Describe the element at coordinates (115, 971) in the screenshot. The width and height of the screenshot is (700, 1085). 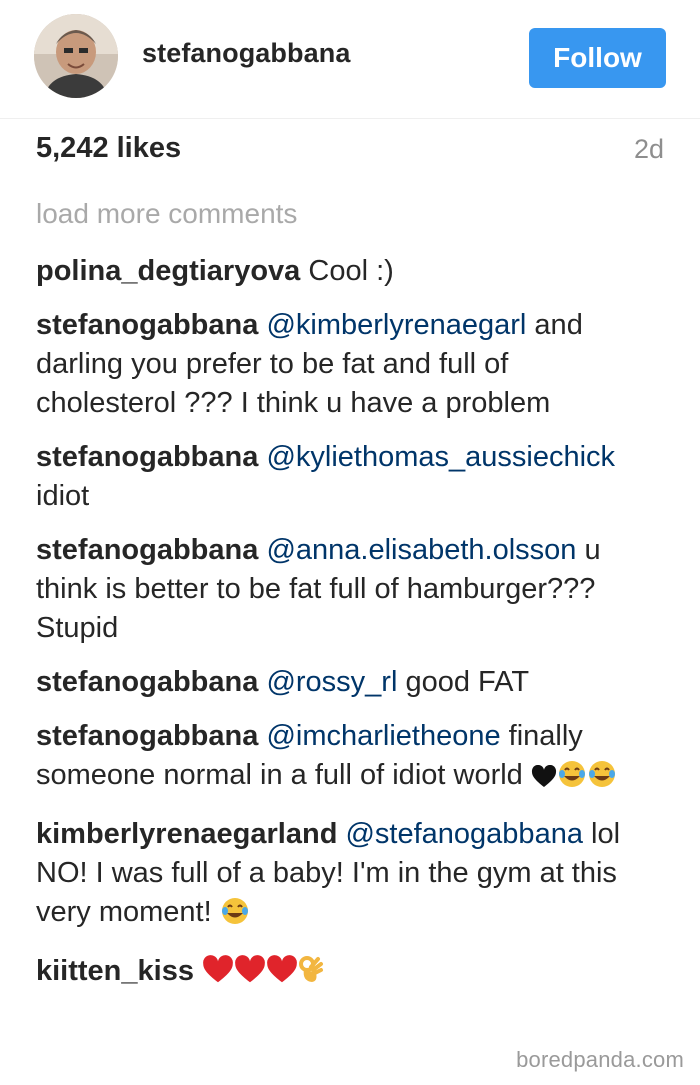
I see `comment-username: kiitten_kiss` at that location.